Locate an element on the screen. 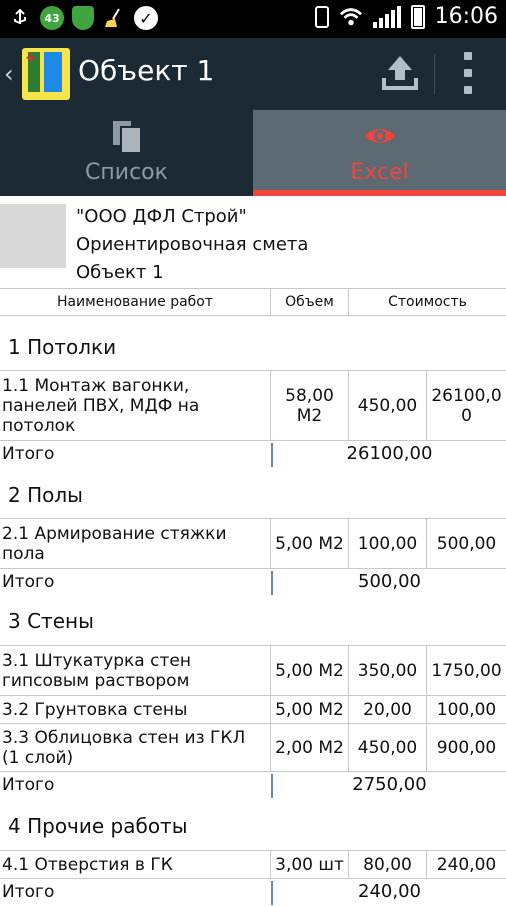 The width and height of the screenshot is (506, 906). item-volume: 3,00 шт is located at coordinates (309, 864).